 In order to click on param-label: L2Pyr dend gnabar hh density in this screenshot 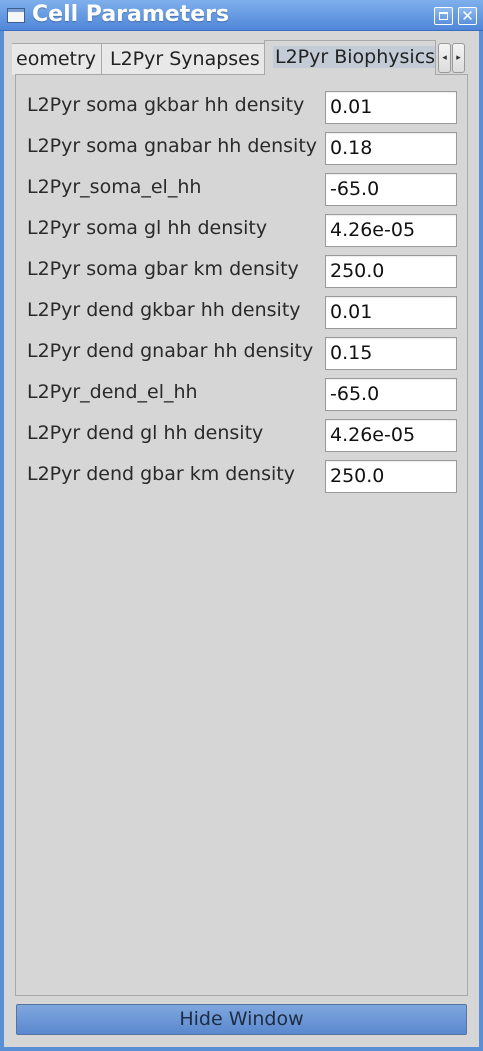, I will do `click(170, 351)`.